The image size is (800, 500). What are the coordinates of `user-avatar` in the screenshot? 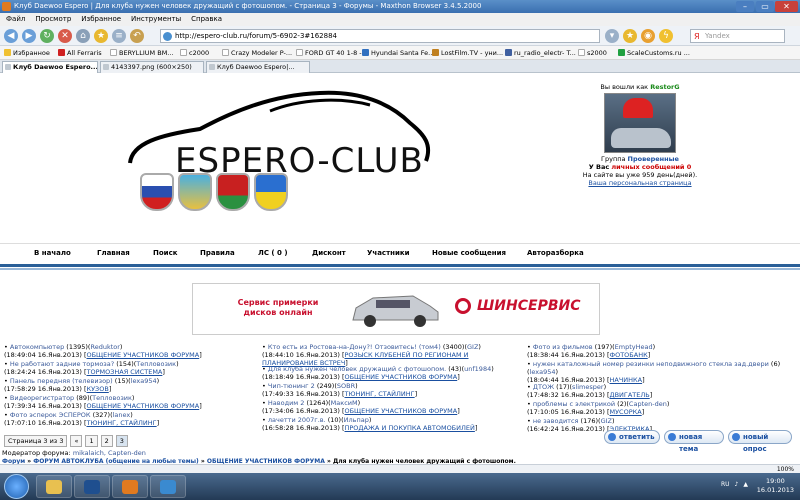 It's located at (640, 123).